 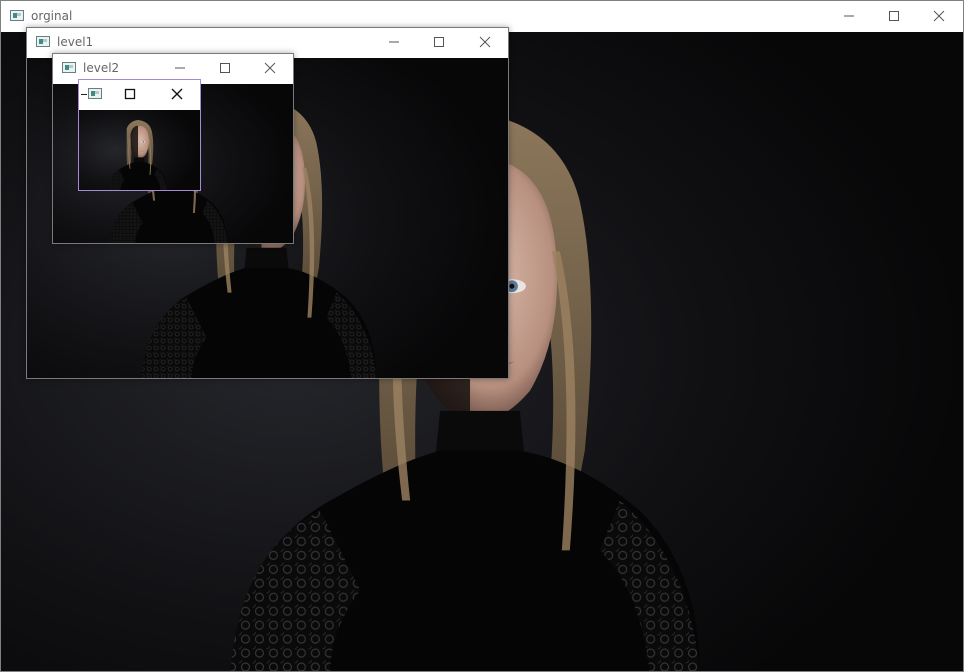 What do you see at coordinates (75, 42) in the screenshot?
I see `window-title: level1` at bounding box center [75, 42].